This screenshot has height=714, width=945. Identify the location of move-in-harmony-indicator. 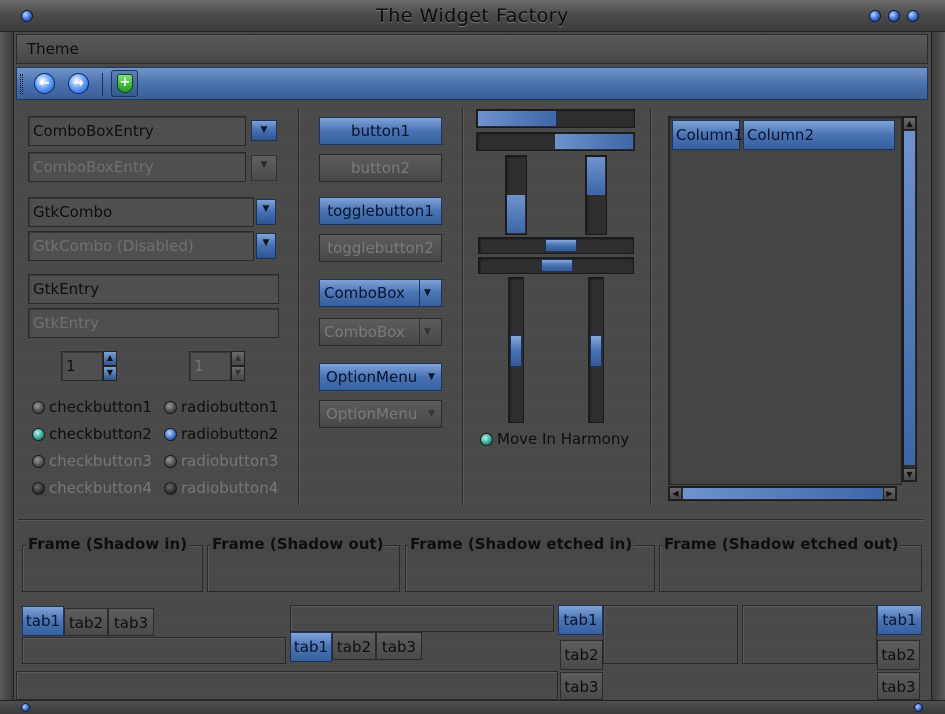
(486, 439).